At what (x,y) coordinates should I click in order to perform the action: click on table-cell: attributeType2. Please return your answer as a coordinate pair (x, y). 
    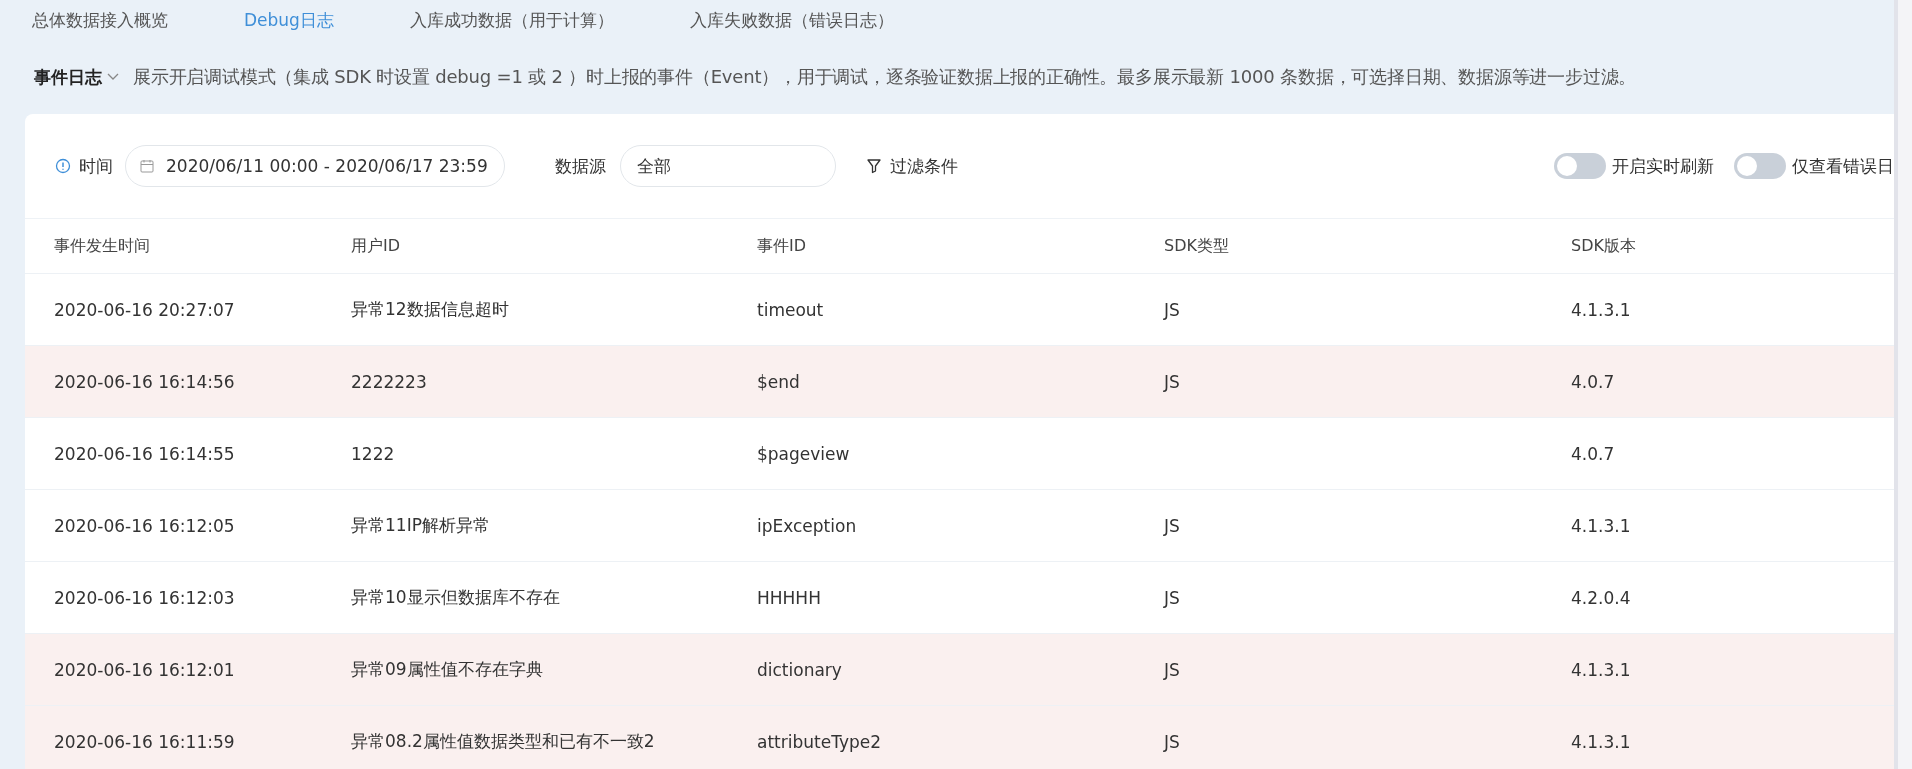
    Looking at the image, I should click on (819, 741).